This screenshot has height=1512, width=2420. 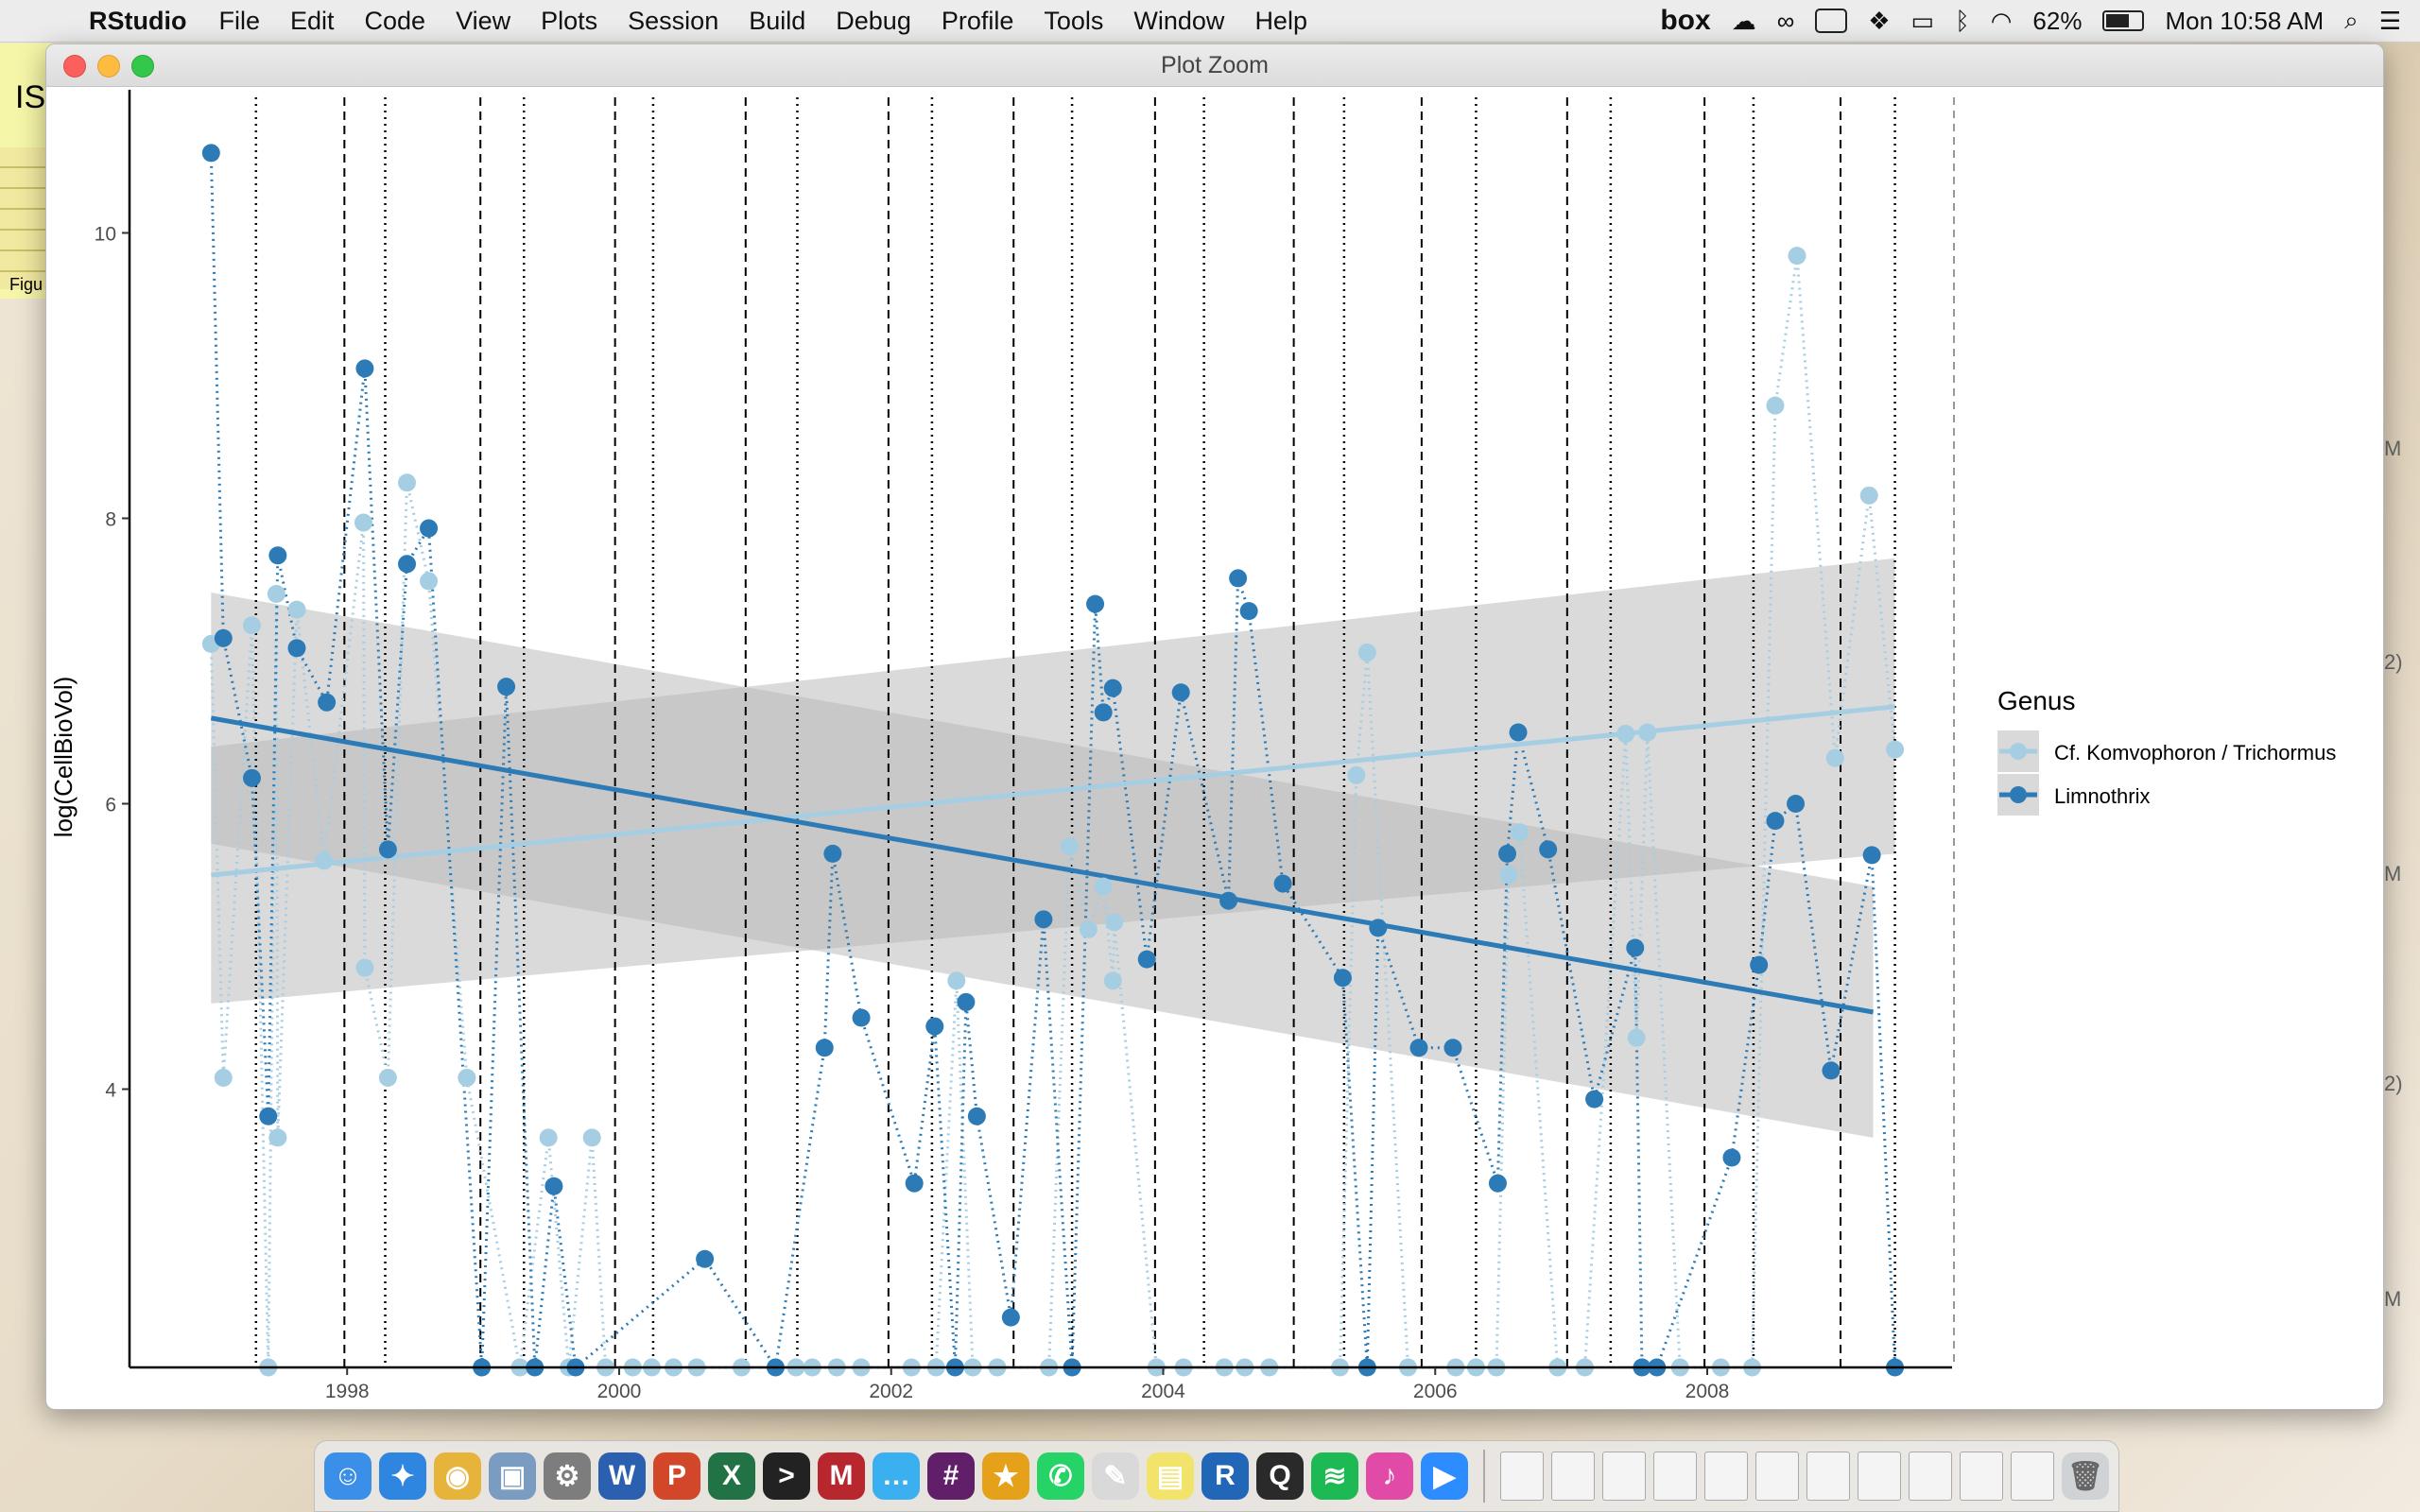 What do you see at coordinates (2085, 1476) in the screenshot?
I see `trash-icon: 🗑` at bounding box center [2085, 1476].